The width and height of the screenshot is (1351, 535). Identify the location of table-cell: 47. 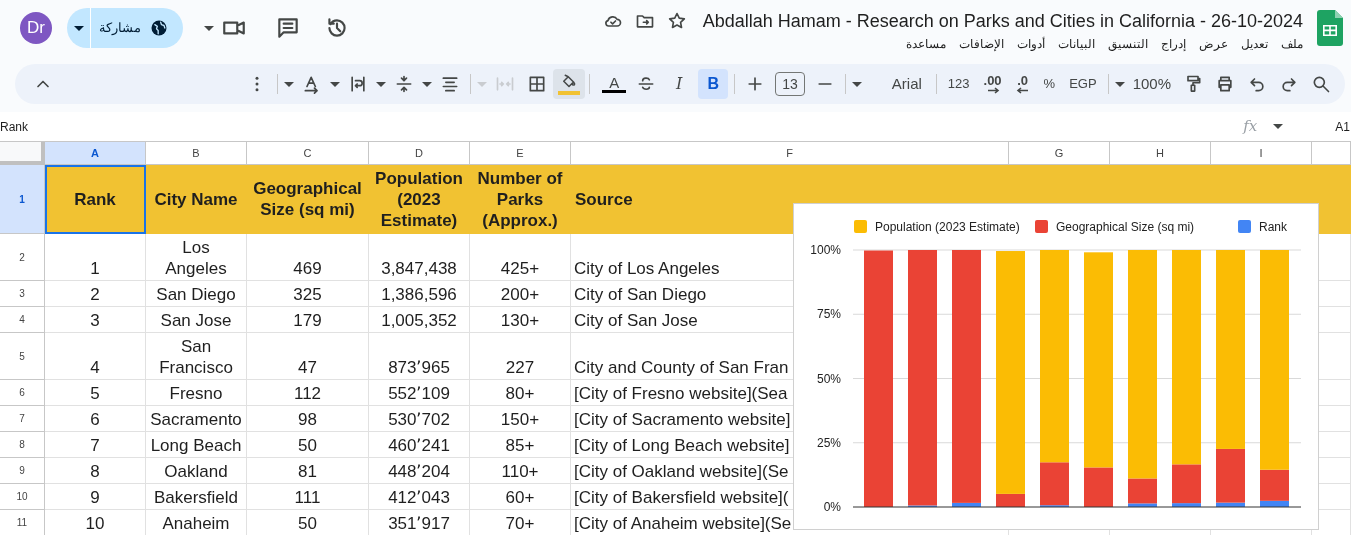
(308, 356).